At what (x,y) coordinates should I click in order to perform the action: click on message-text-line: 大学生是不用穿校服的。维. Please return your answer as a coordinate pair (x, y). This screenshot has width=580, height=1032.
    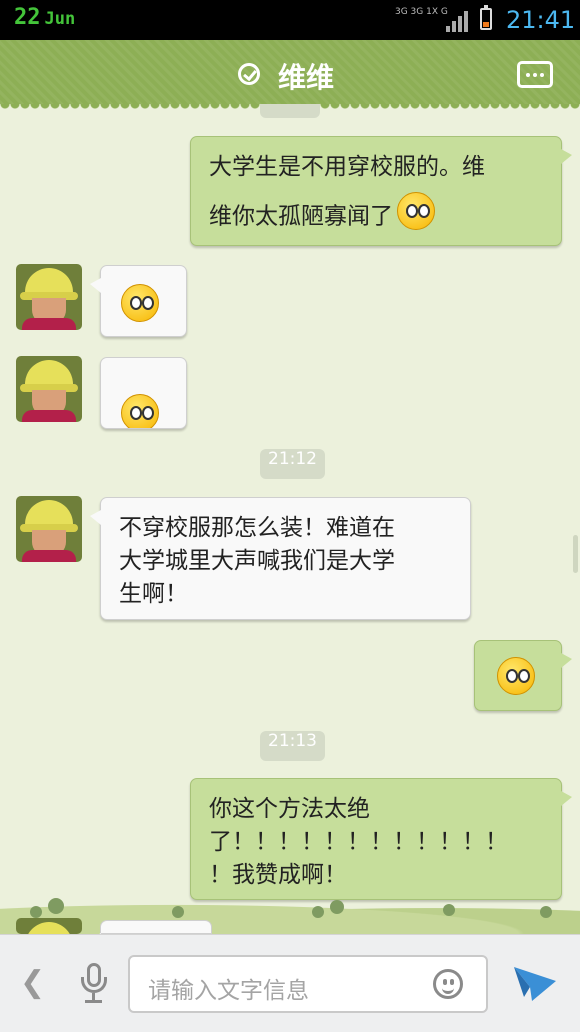
    Looking at the image, I should click on (347, 167).